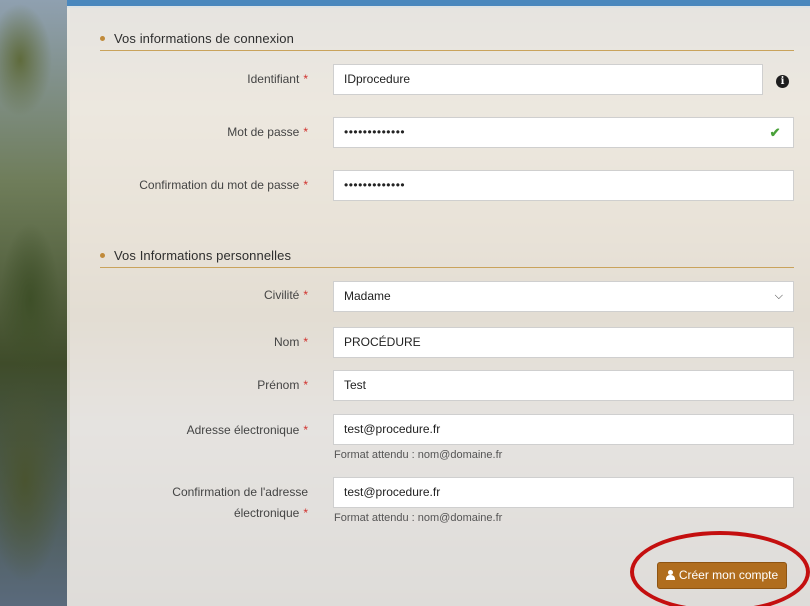 The height and width of the screenshot is (606, 810). What do you see at coordinates (223, 185) in the screenshot?
I see `label-confirmation-mot-de-passe: Confirmation du mot de passe *` at bounding box center [223, 185].